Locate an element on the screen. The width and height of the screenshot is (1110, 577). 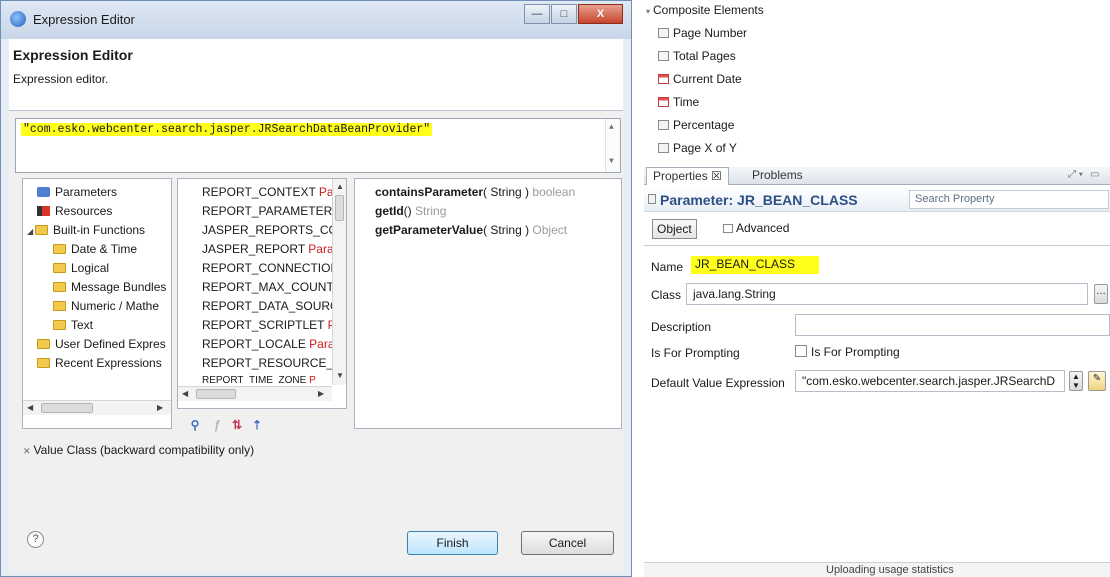
name-field: JR_BEAN_CLASS is located at coordinates (755, 265).